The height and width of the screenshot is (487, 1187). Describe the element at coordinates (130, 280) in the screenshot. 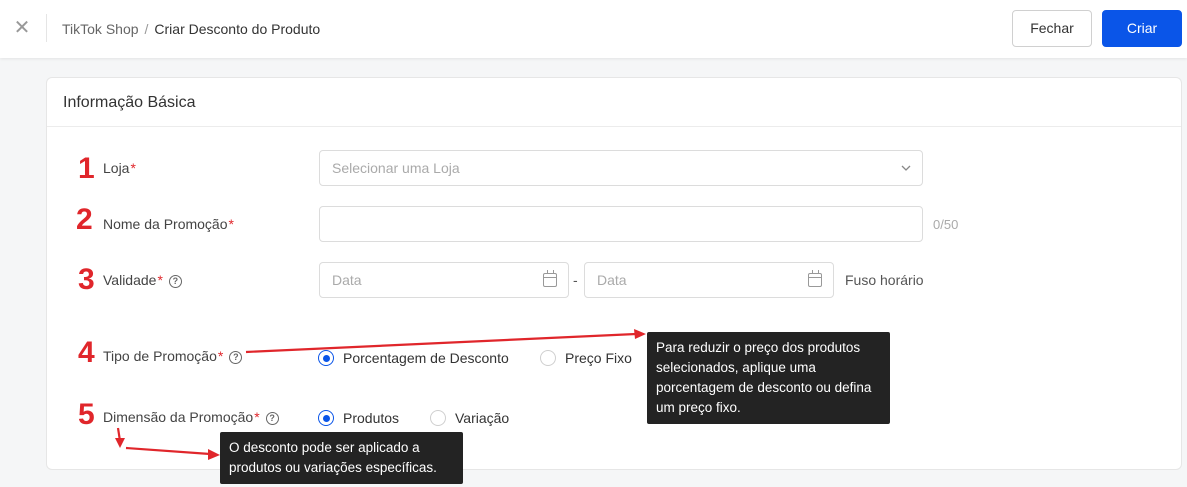

I see `validity-label-text: Validade` at that location.